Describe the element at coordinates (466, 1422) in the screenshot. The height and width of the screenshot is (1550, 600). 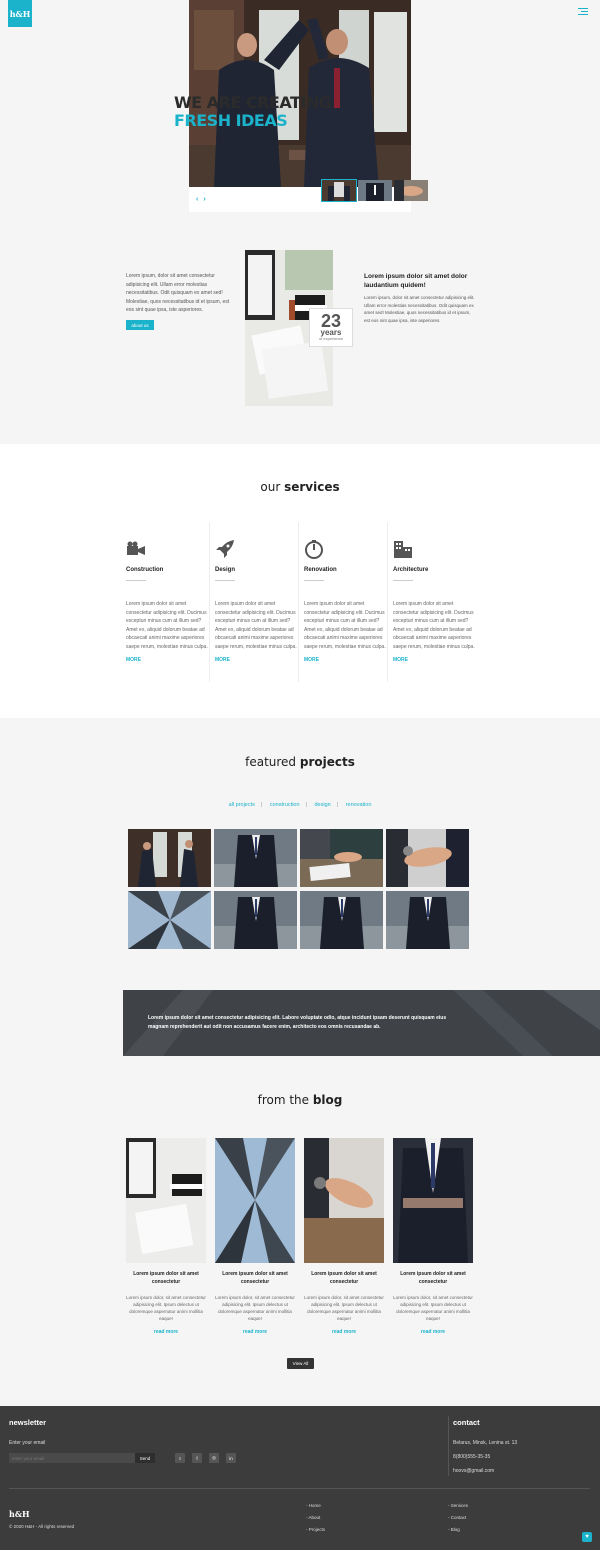
I see `contact-title: contact` at that location.